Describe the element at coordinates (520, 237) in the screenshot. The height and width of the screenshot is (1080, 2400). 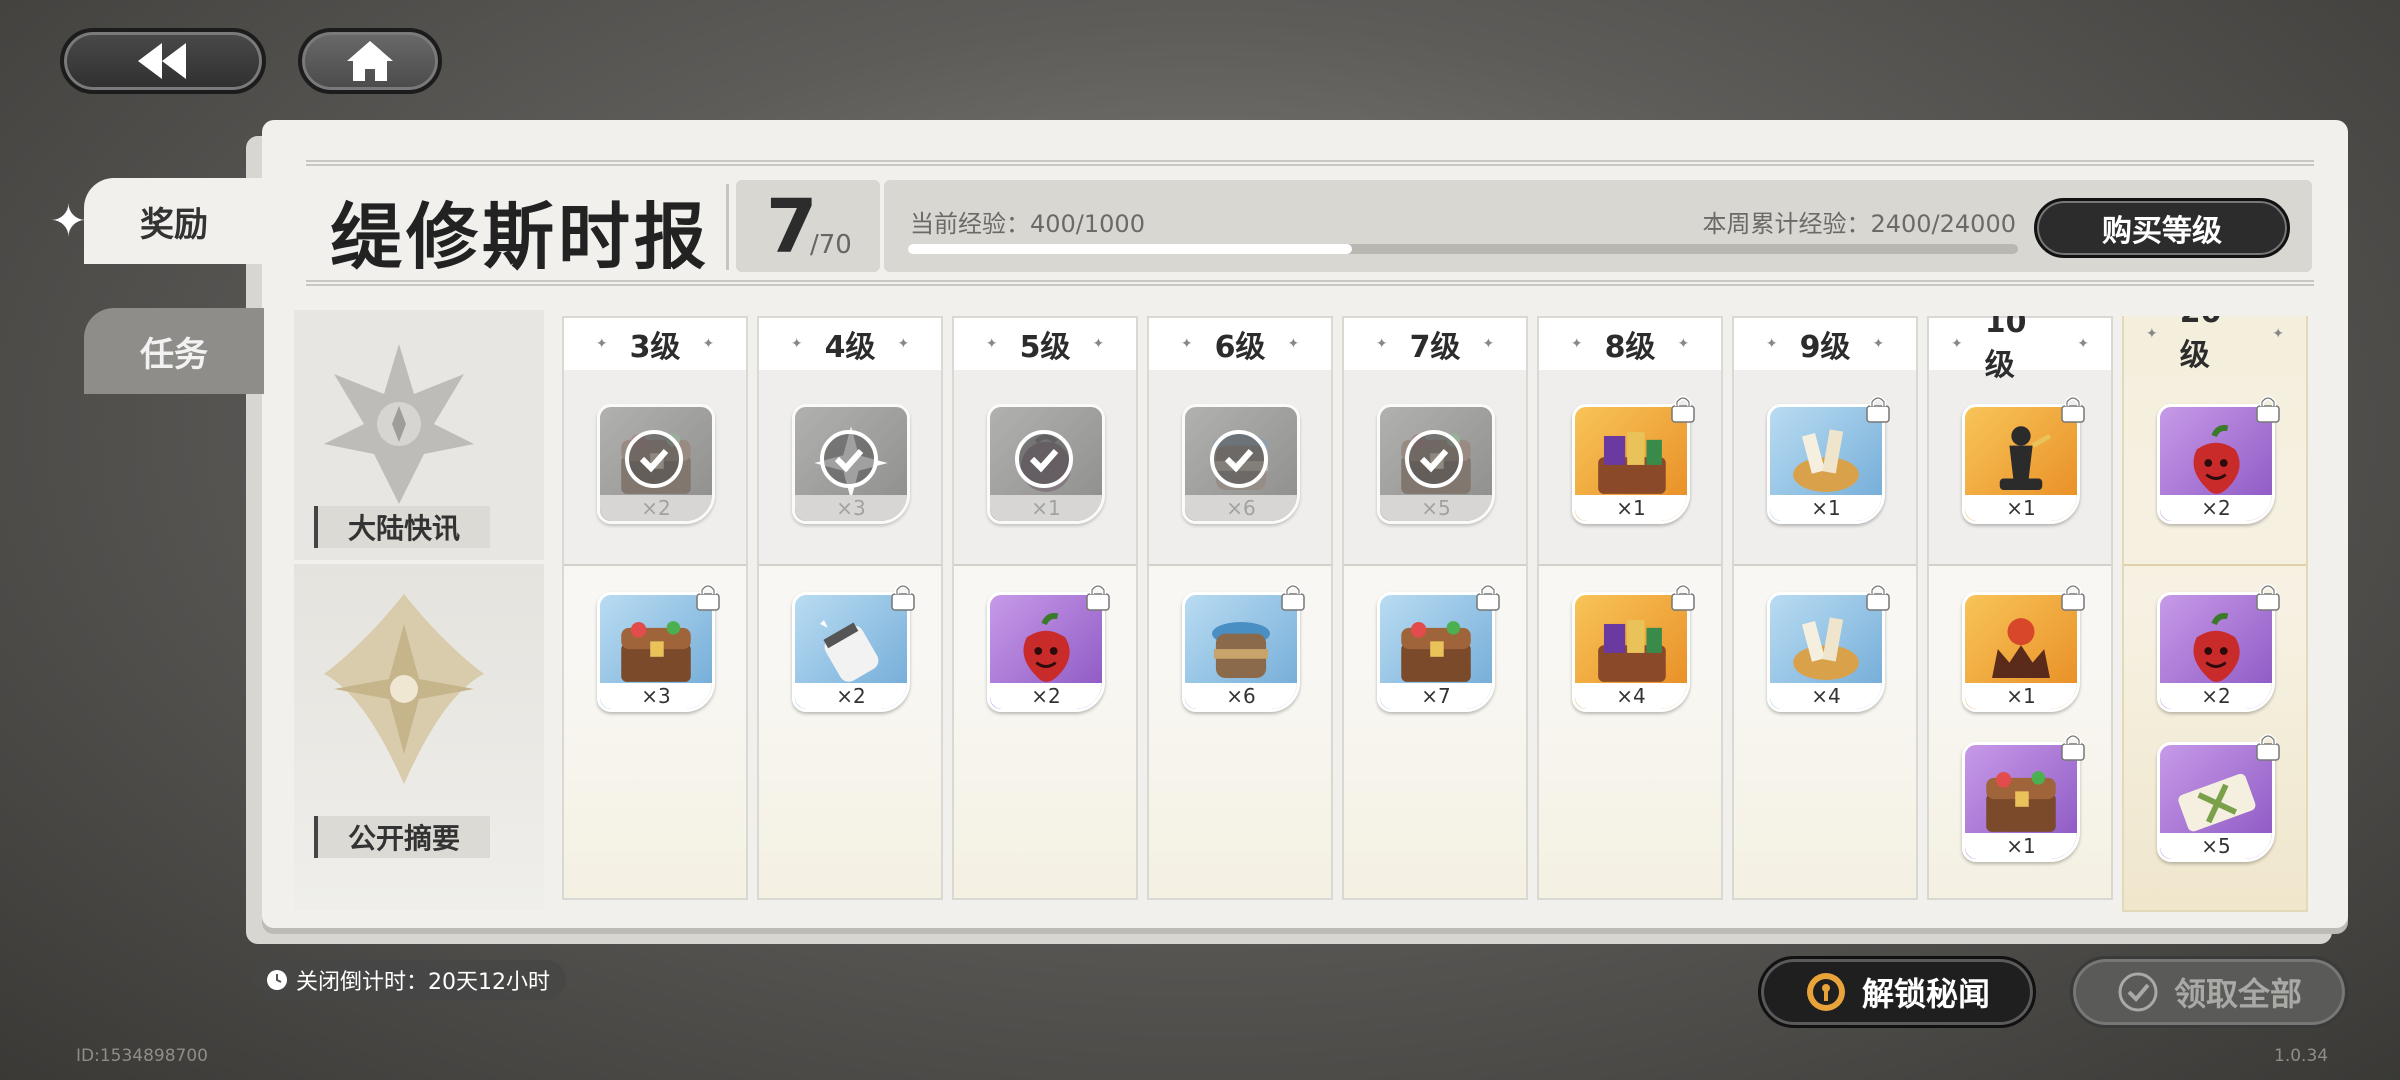
I see `page-title: 缇修斯时报` at that location.